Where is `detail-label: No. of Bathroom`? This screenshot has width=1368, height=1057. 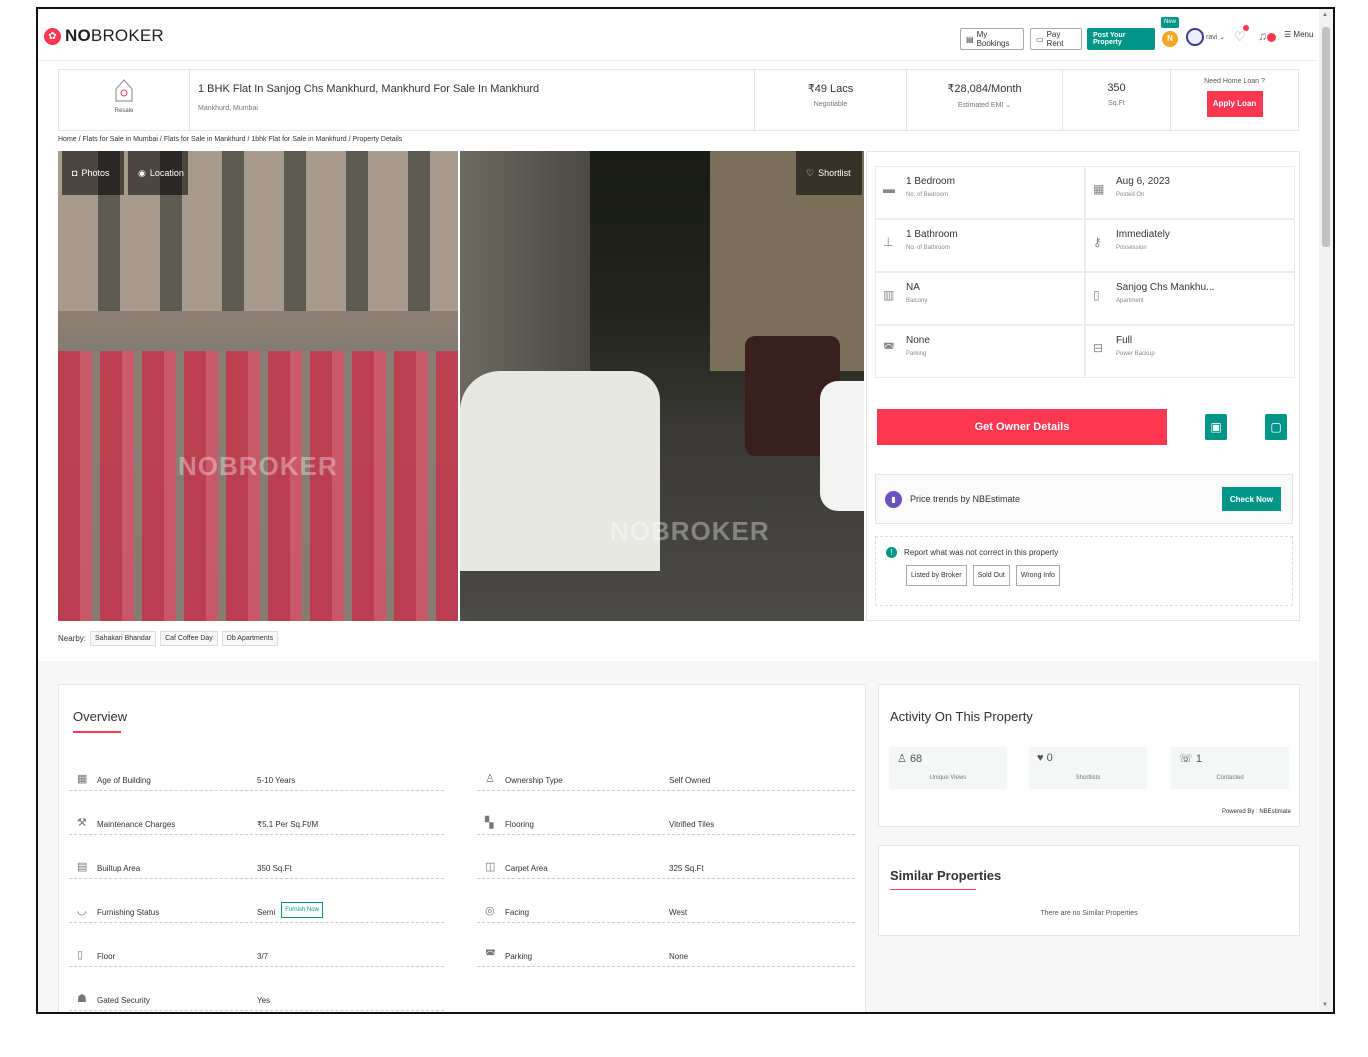 detail-label: No. of Bathroom is located at coordinates (928, 248).